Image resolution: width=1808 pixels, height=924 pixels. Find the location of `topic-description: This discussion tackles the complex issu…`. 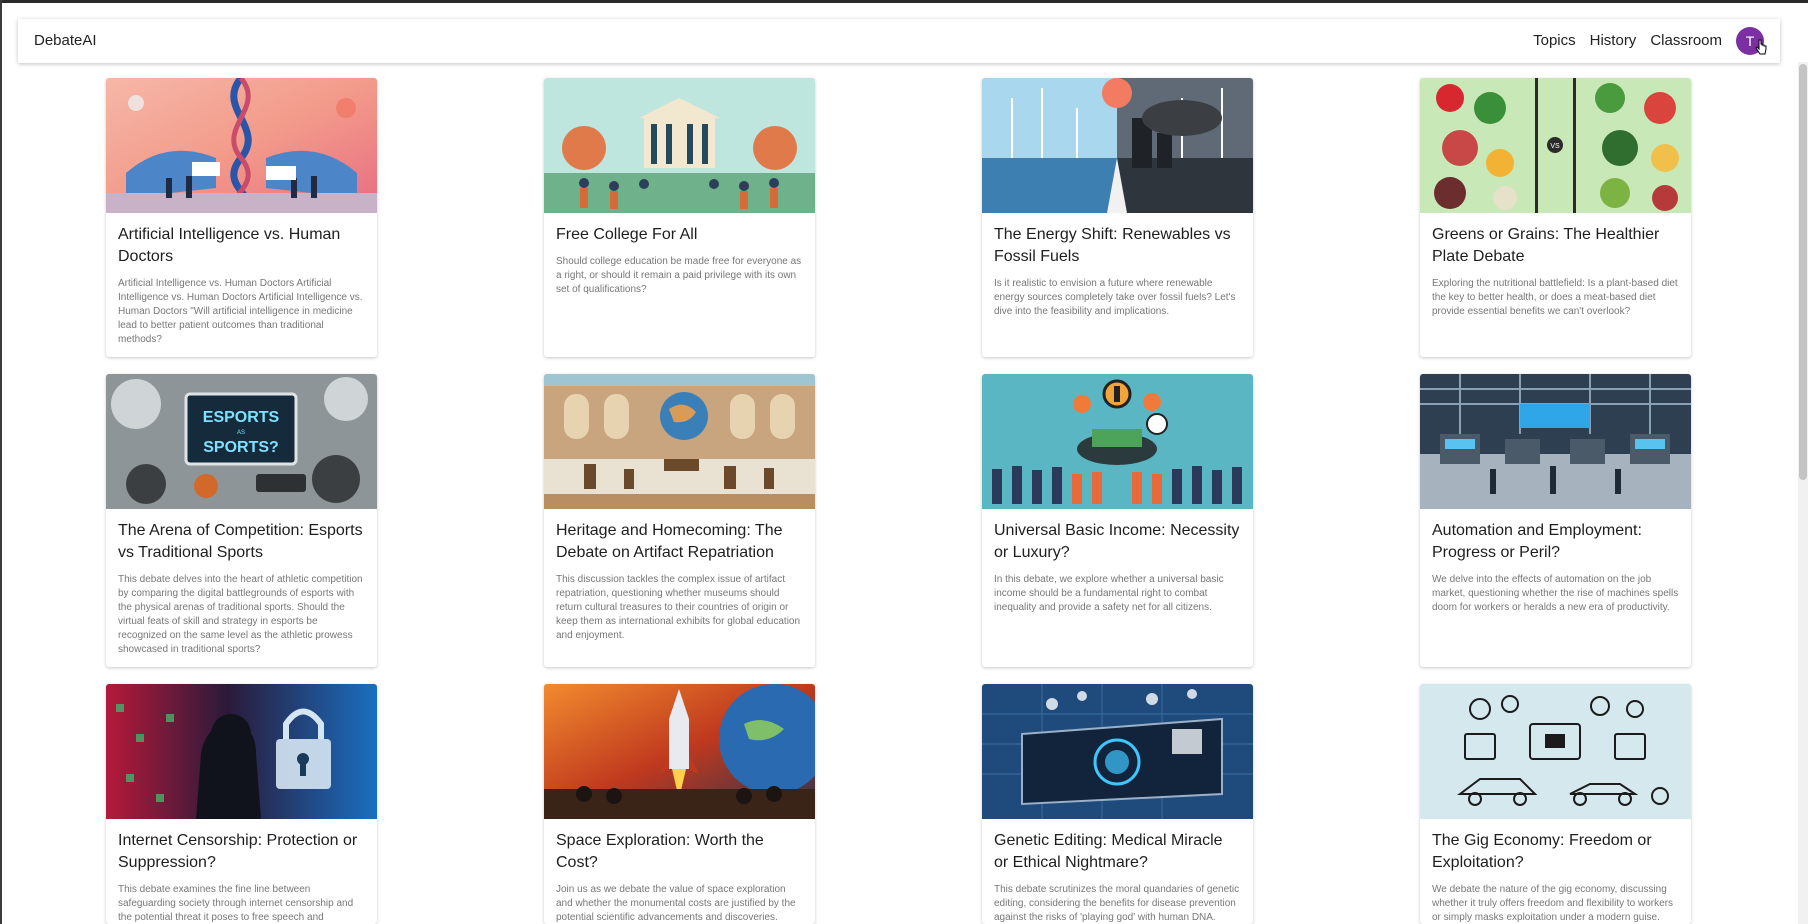

topic-description: This discussion tackles the complex issu… is located at coordinates (678, 607).